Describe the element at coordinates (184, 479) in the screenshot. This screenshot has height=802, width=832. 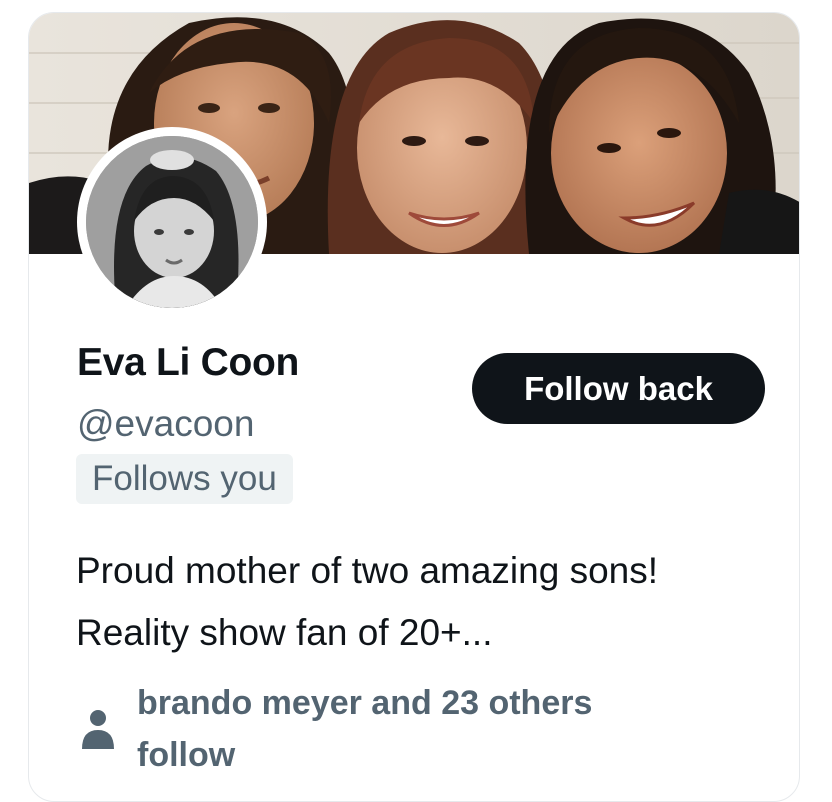
I see `follows-you-badge: Follows you` at that location.